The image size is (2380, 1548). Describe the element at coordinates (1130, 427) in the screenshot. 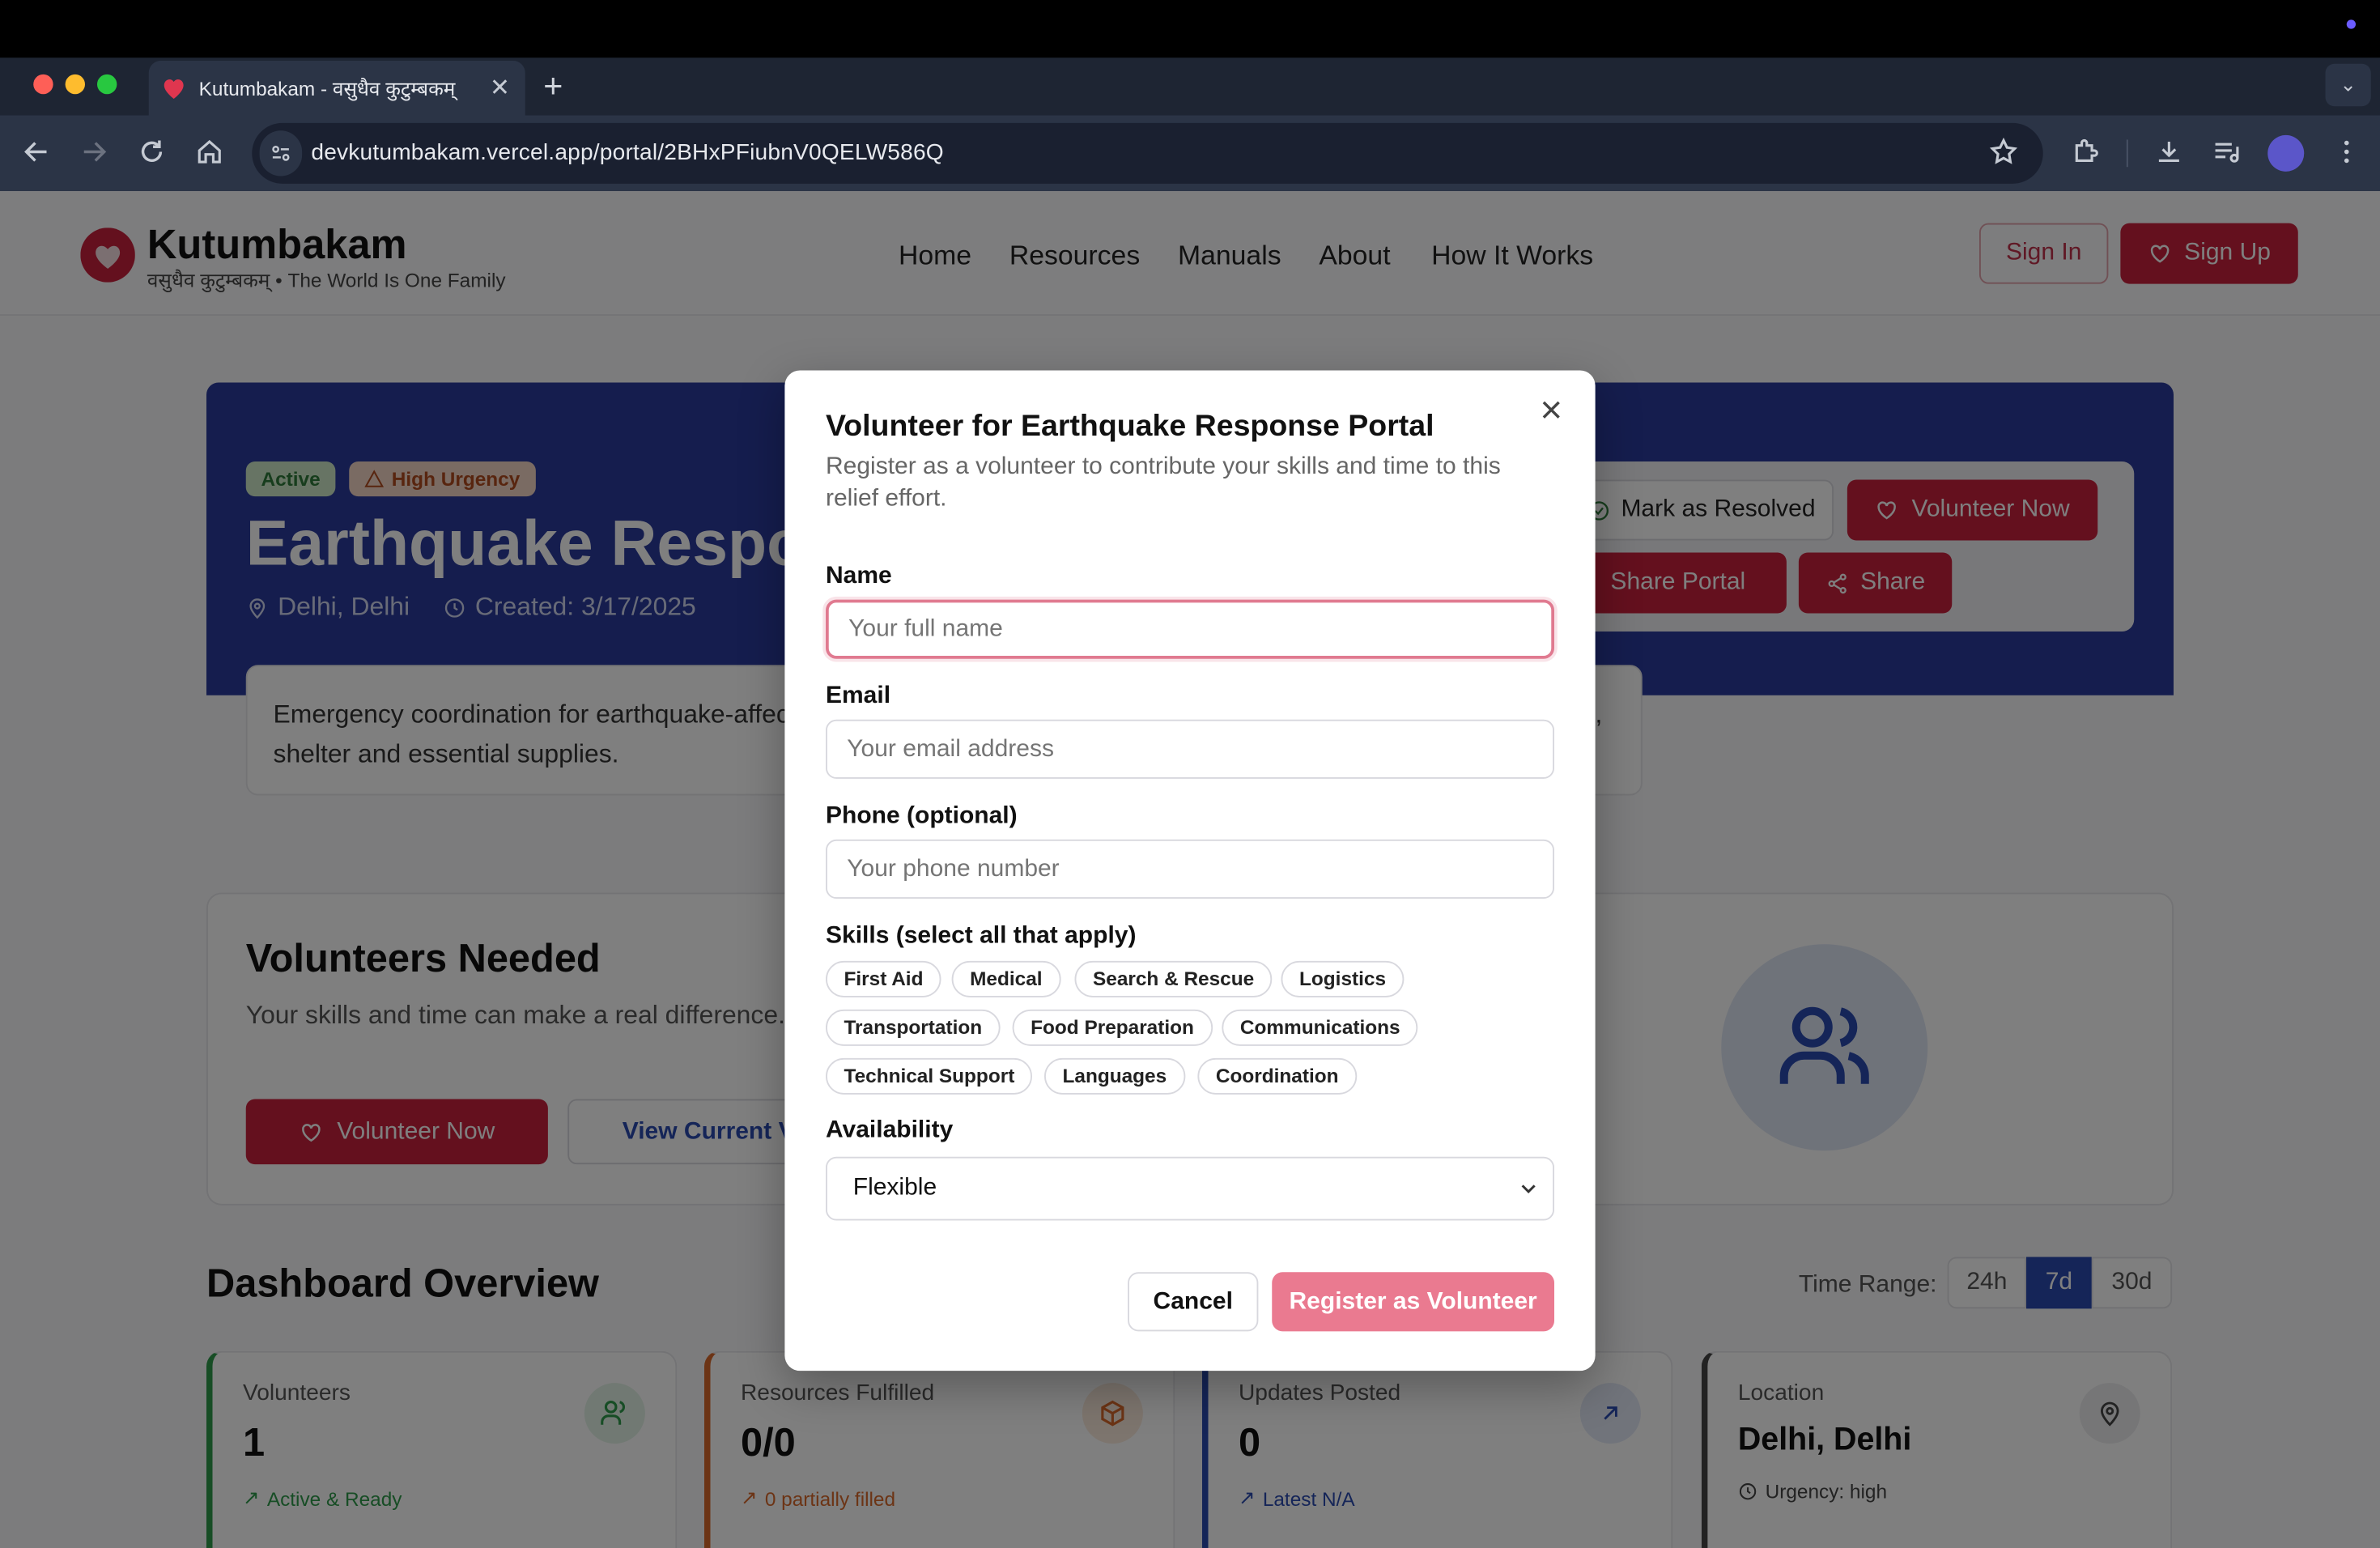

I see `modal-title: Volunteer for Earthquake Response Portal` at that location.